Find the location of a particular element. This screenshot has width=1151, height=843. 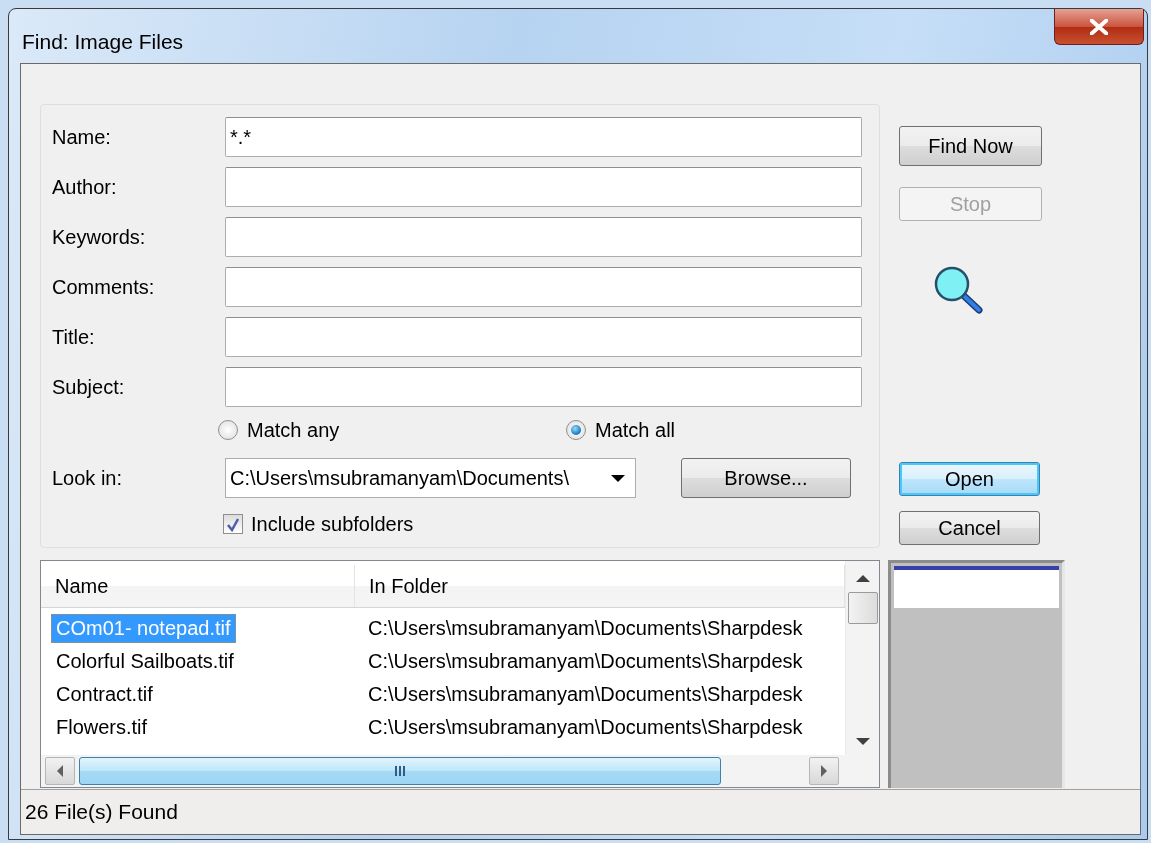

text-field: *.* is located at coordinates (543, 137).